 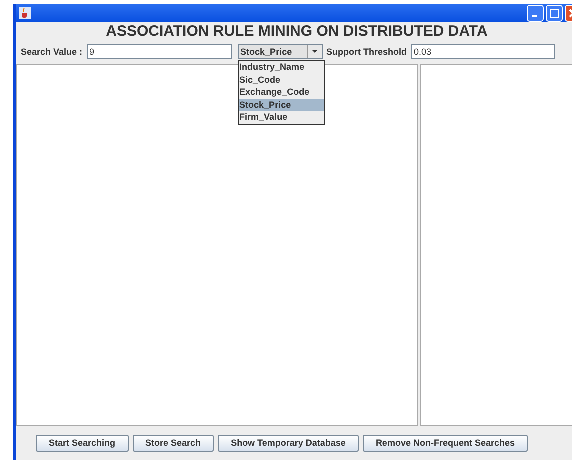 I want to click on dropdown-option: Industry_Name, so click(x=281, y=67).